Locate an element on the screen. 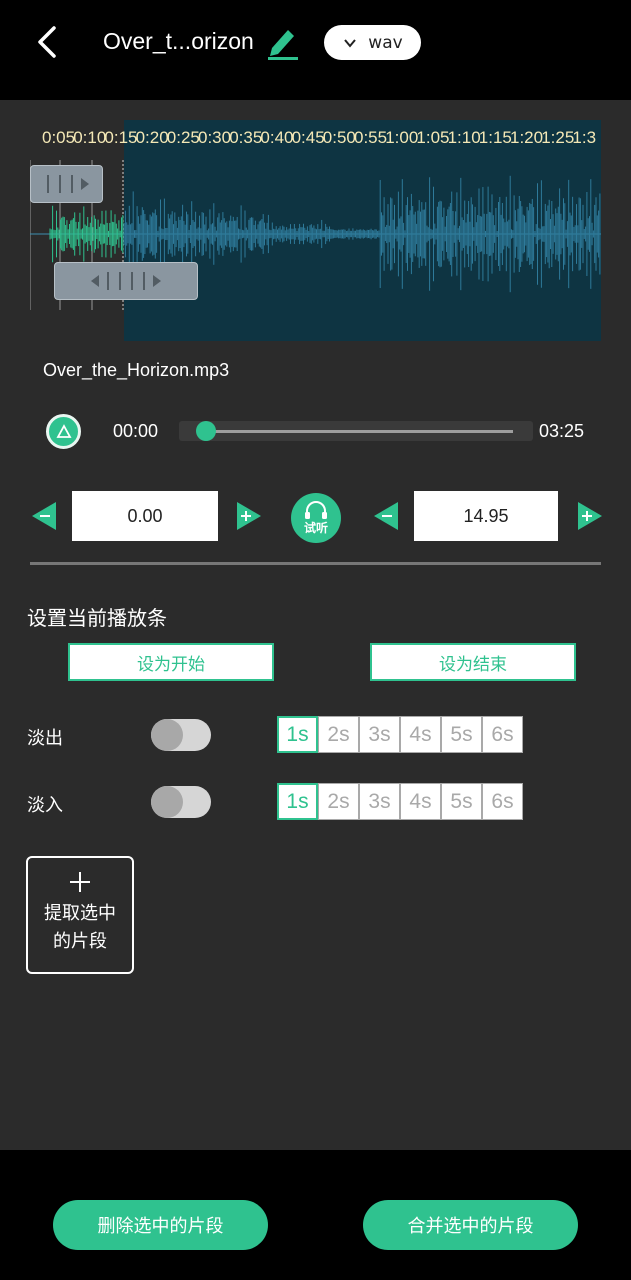  play-icon is located at coordinates (63, 430).